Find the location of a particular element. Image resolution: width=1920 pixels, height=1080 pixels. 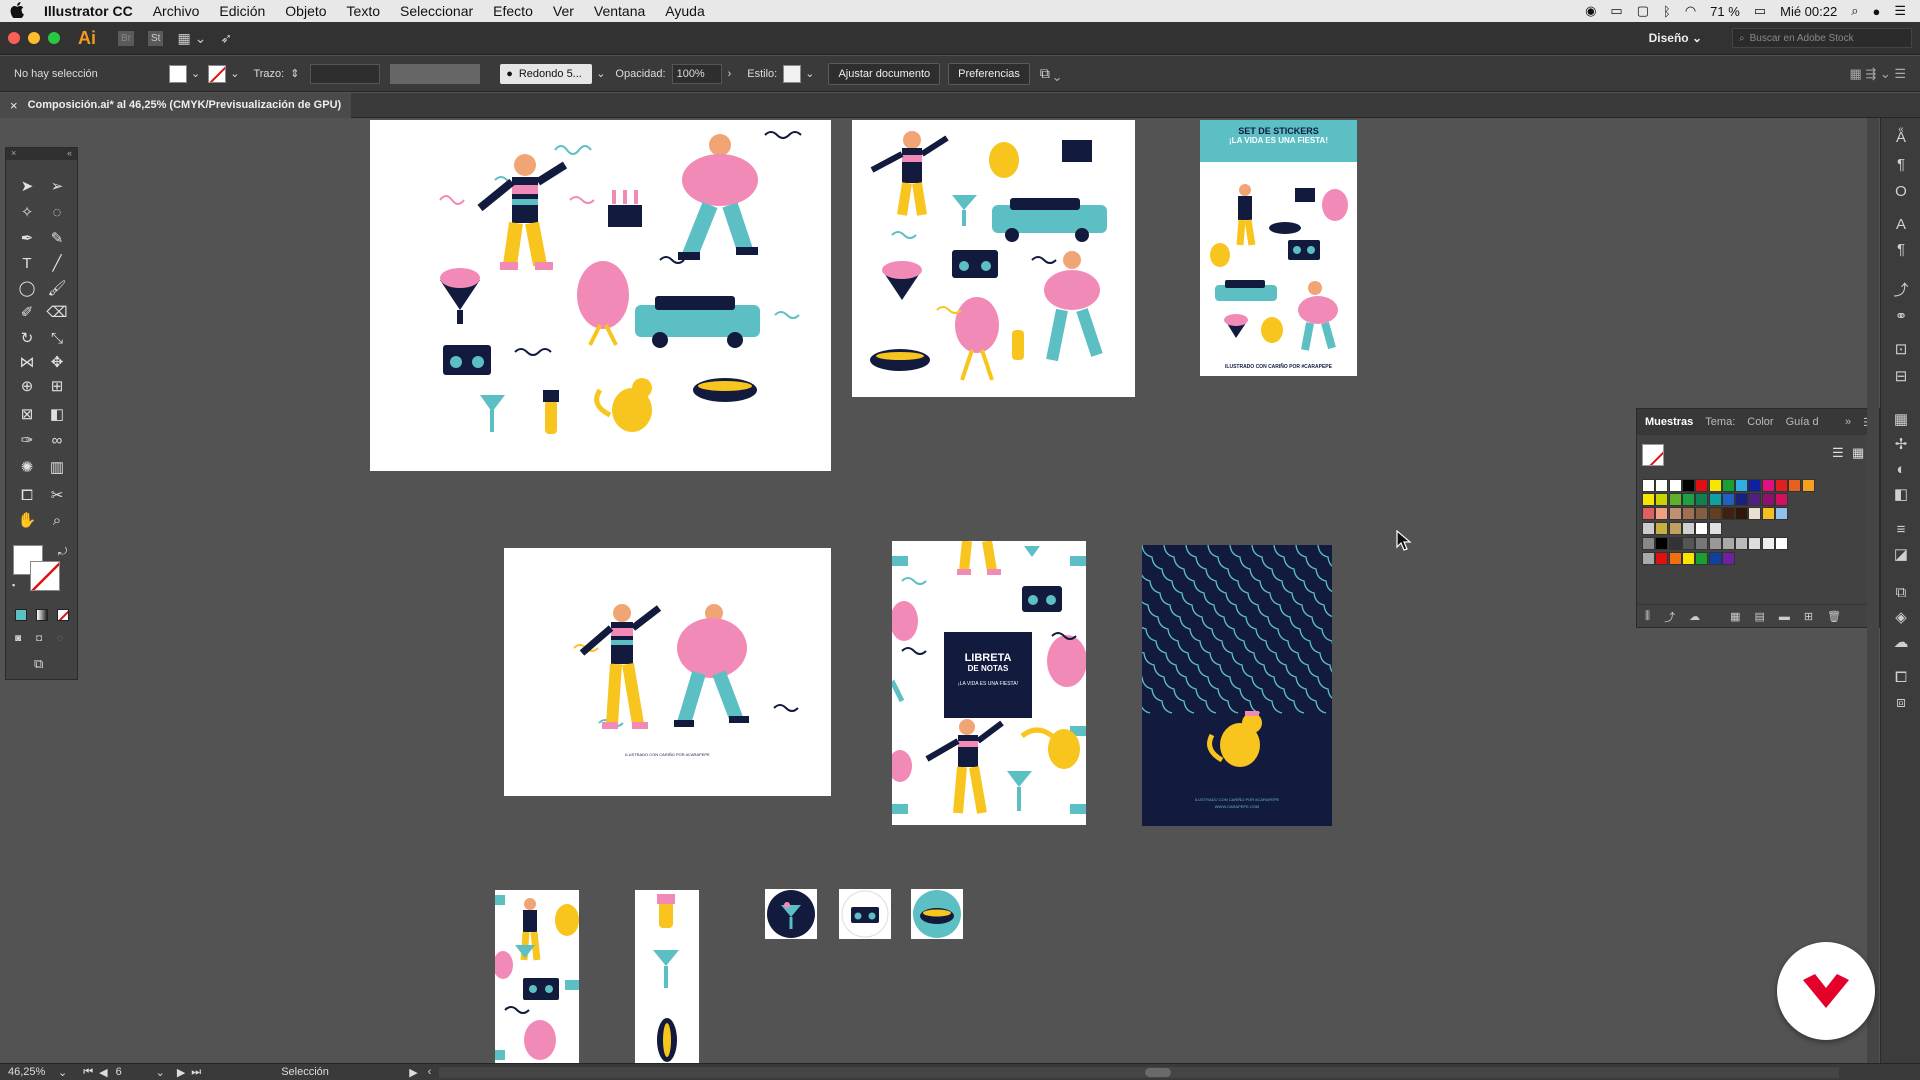

eraser-tool-icon: ⌫ is located at coordinates (57, 312).